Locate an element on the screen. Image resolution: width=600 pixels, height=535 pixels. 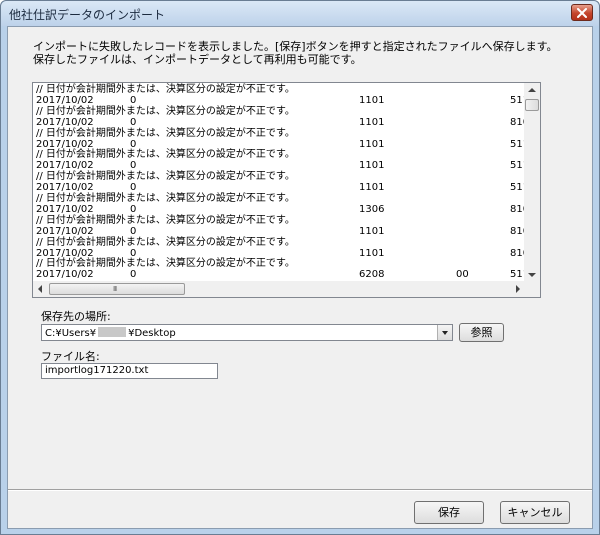
scroll-left-arrow-icon is located at coordinates (40, 289).